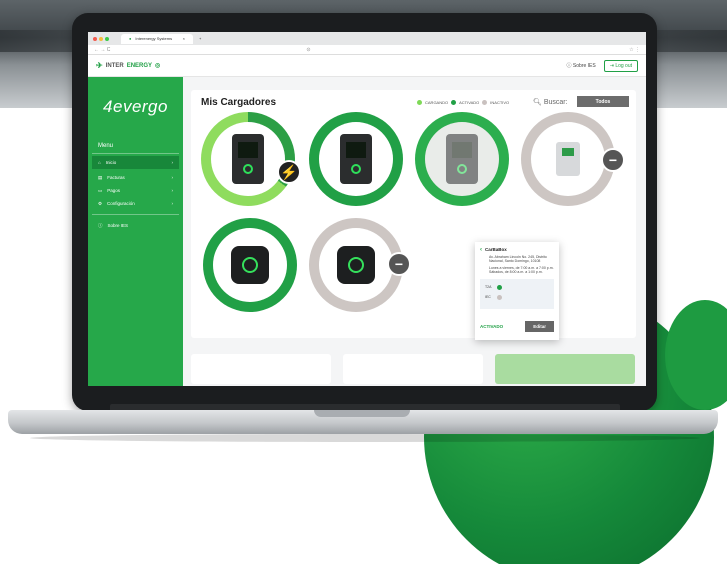  Describe the element at coordinates (135, 162) in the screenshot. I see `sidebar-item-inicio: ⌂ Inicio ›` at that location.